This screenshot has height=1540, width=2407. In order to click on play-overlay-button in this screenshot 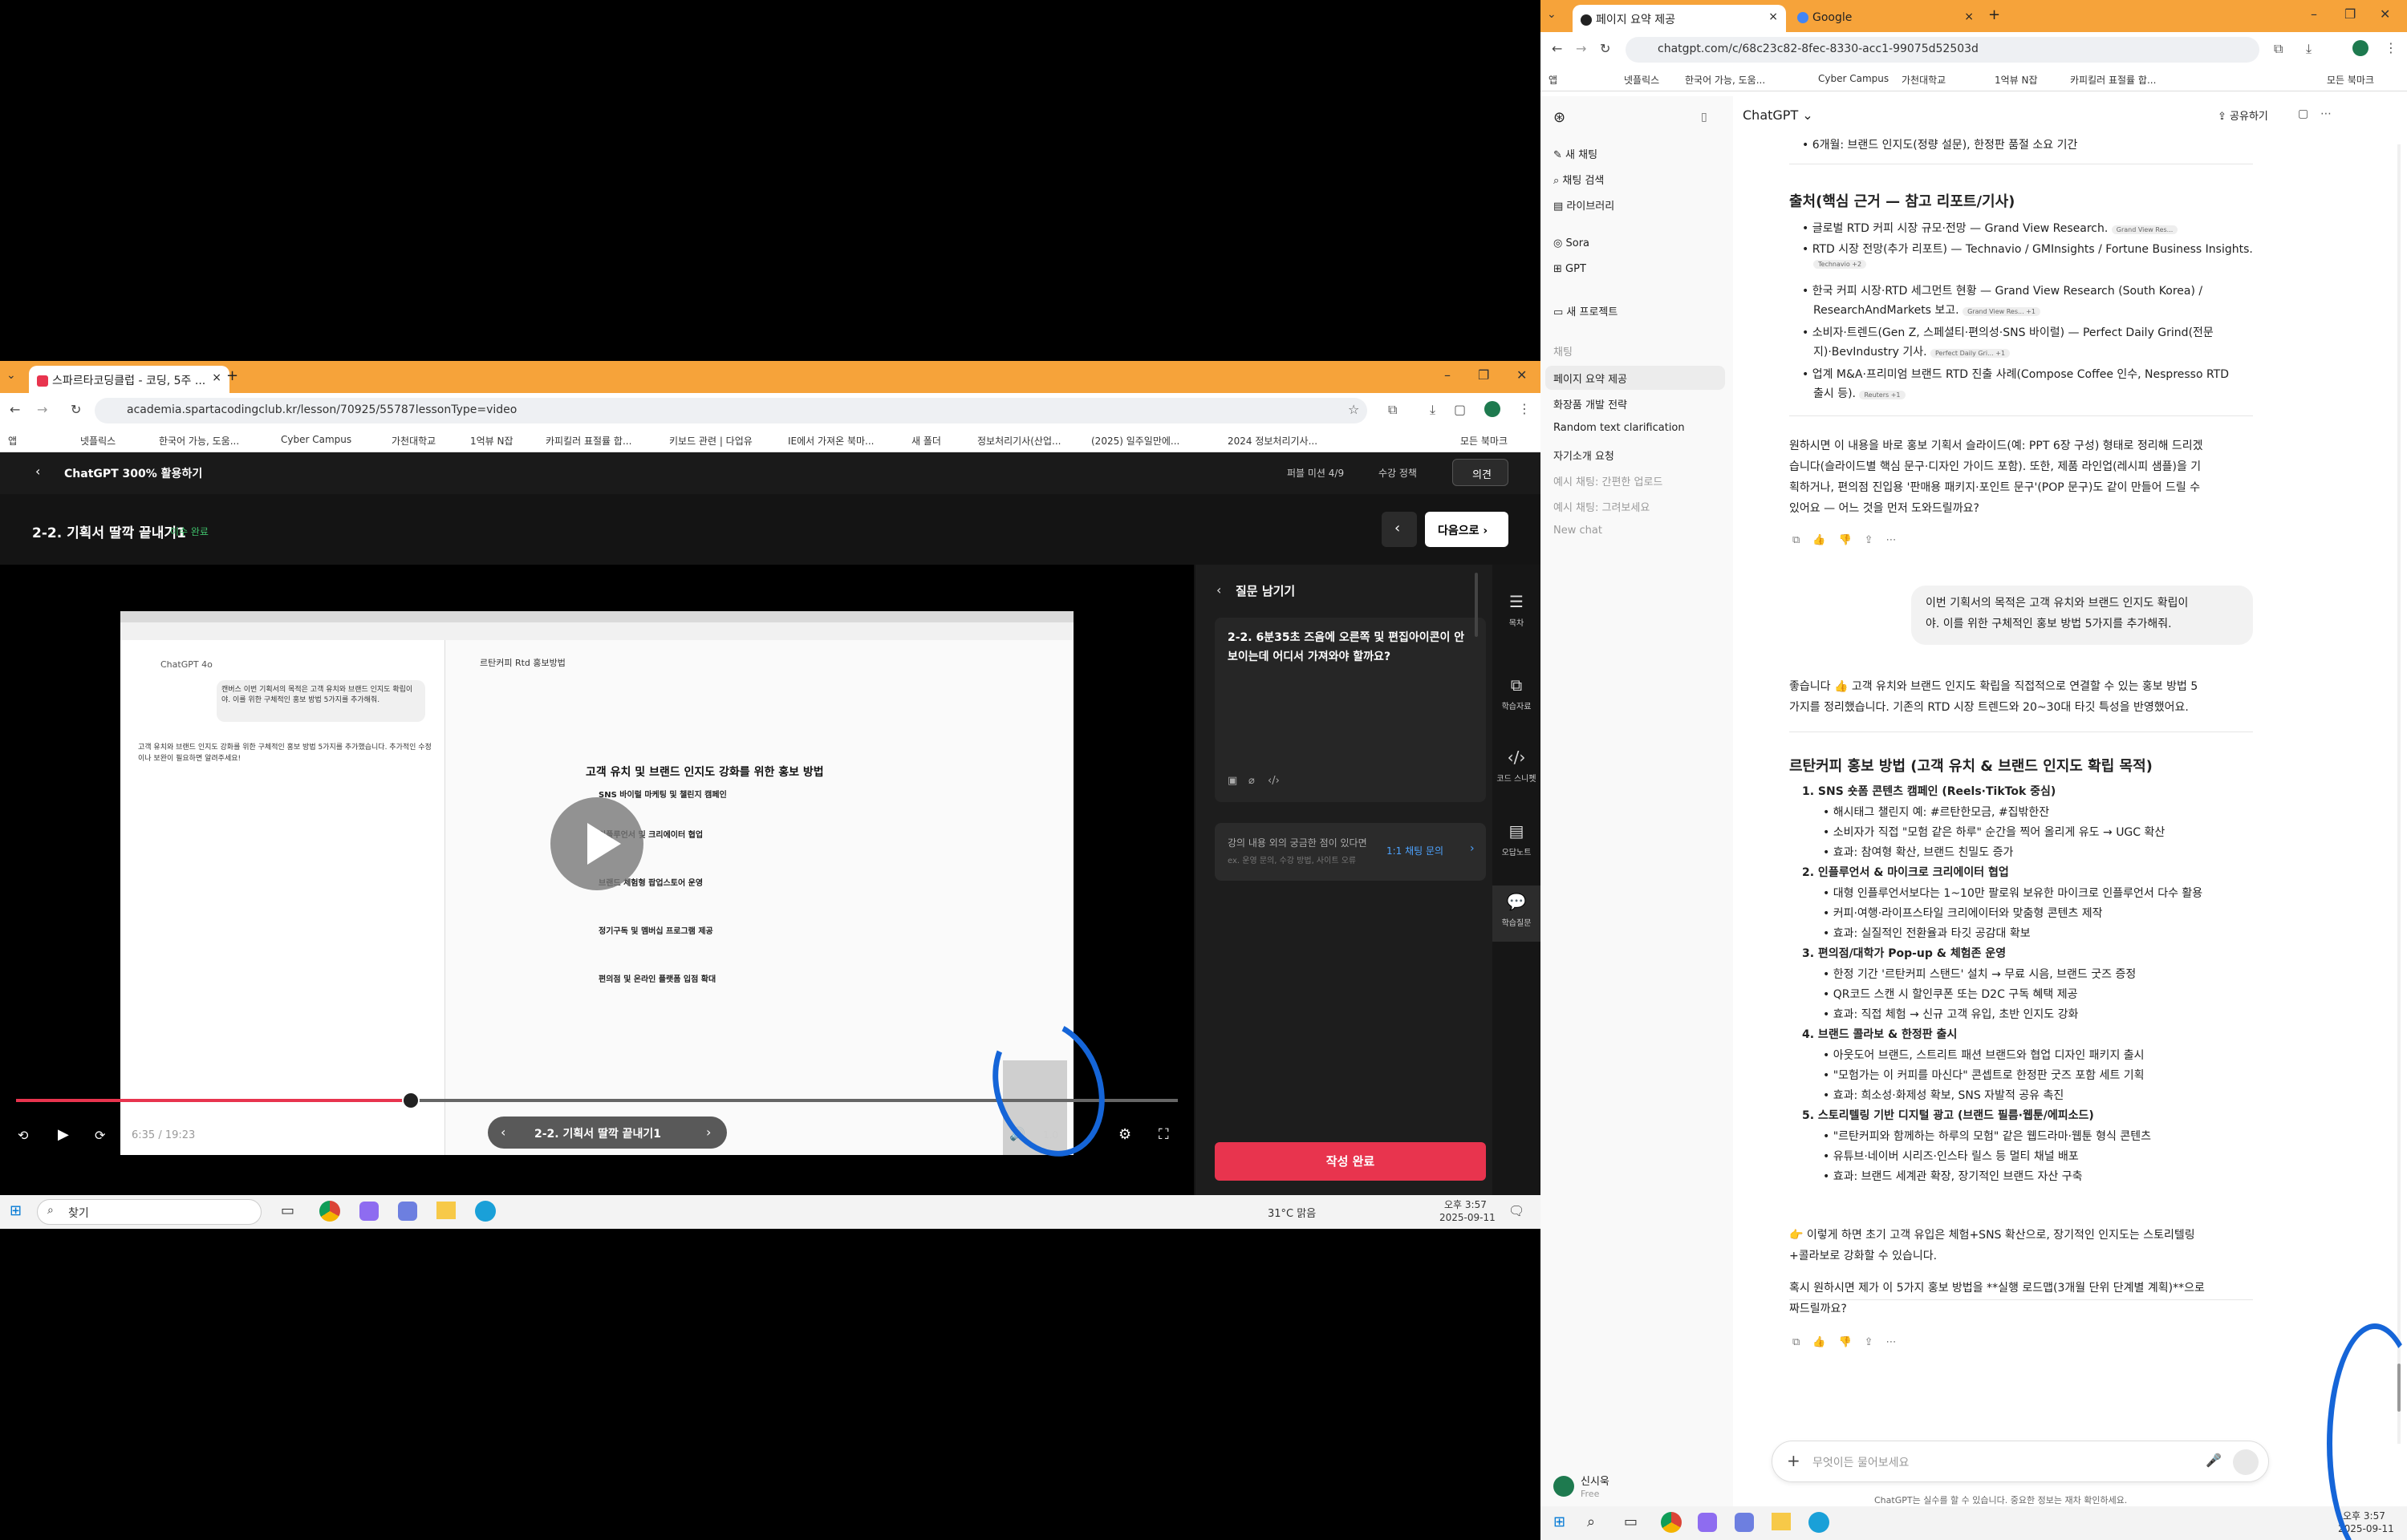, I will do `click(596, 843)`.